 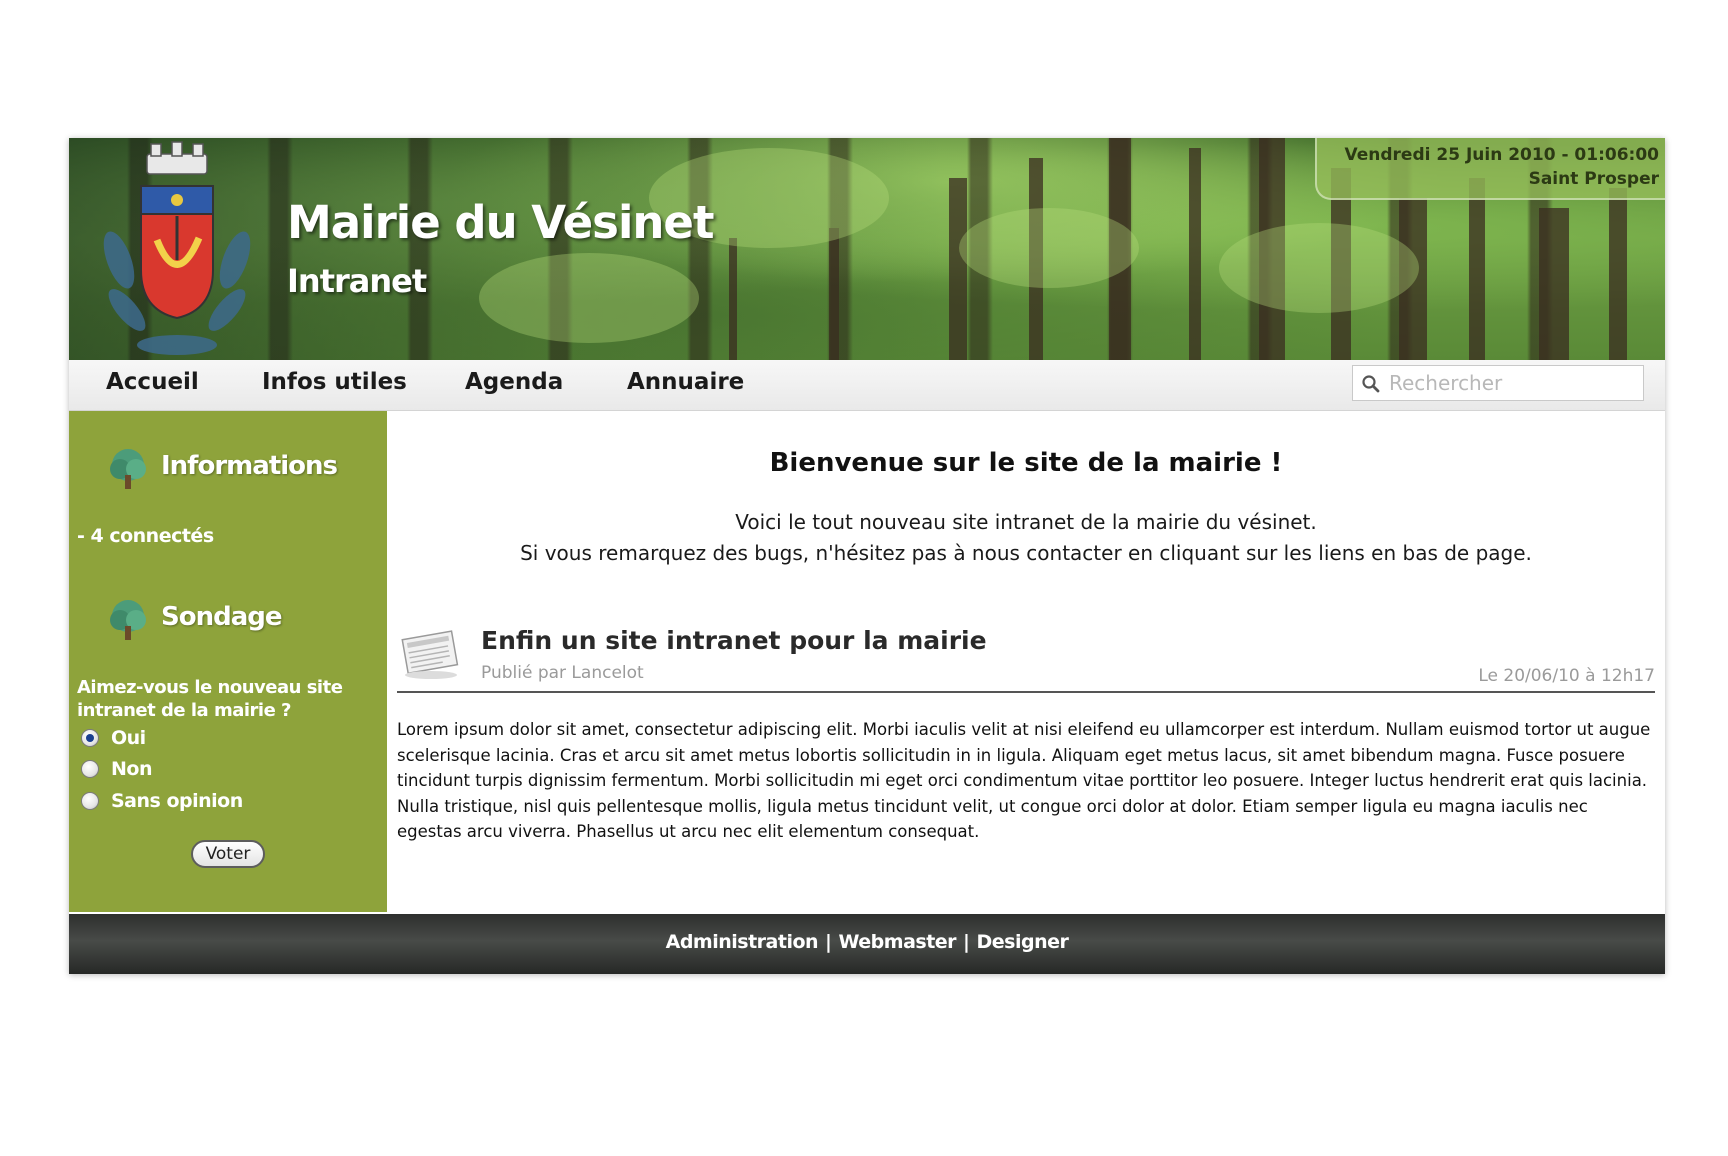 What do you see at coordinates (898, 942) in the screenshot?
I see `footer-link-webmaster: Webmaster` at bounding box center [898, 942].